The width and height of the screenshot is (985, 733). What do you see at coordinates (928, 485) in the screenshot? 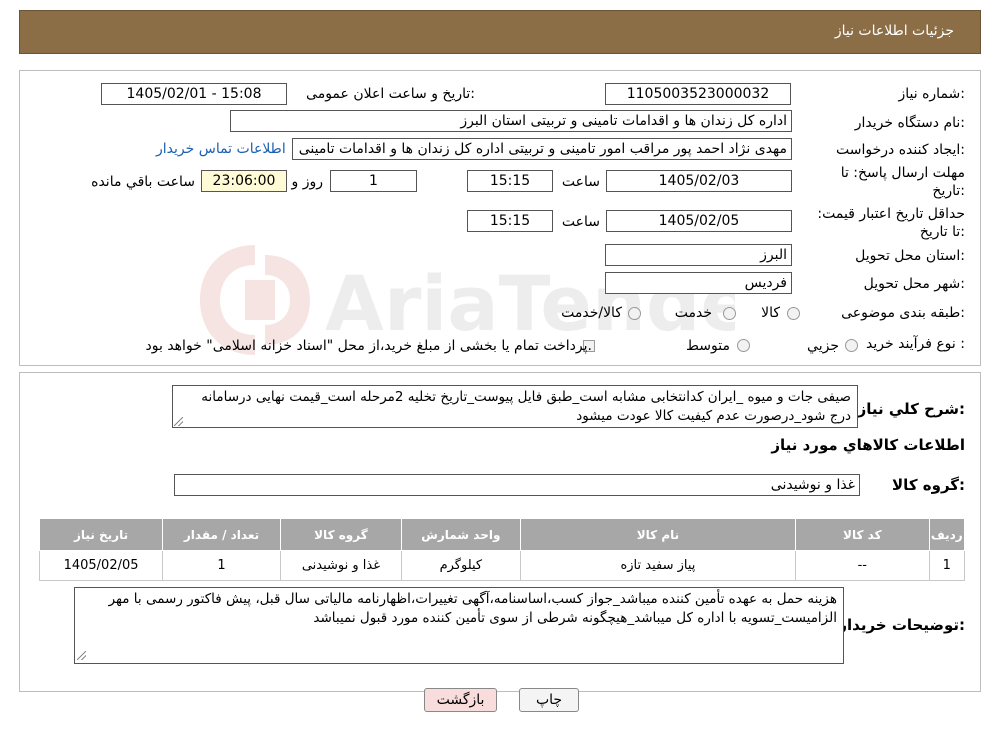
I see `goods-group-label: گروه کالا:` at bounding box center [928, 485].